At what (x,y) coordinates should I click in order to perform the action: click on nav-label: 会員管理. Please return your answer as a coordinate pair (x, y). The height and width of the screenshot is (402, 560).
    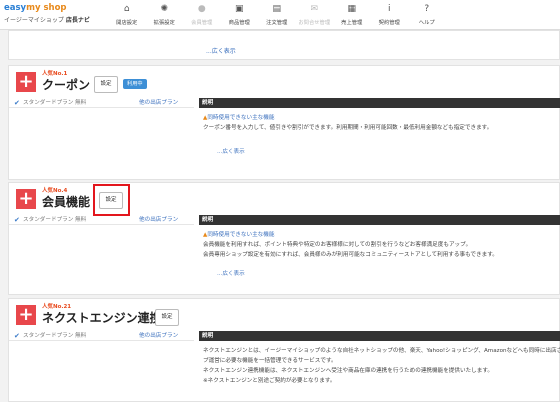
    Looking at the image, I should click on (202, 23).